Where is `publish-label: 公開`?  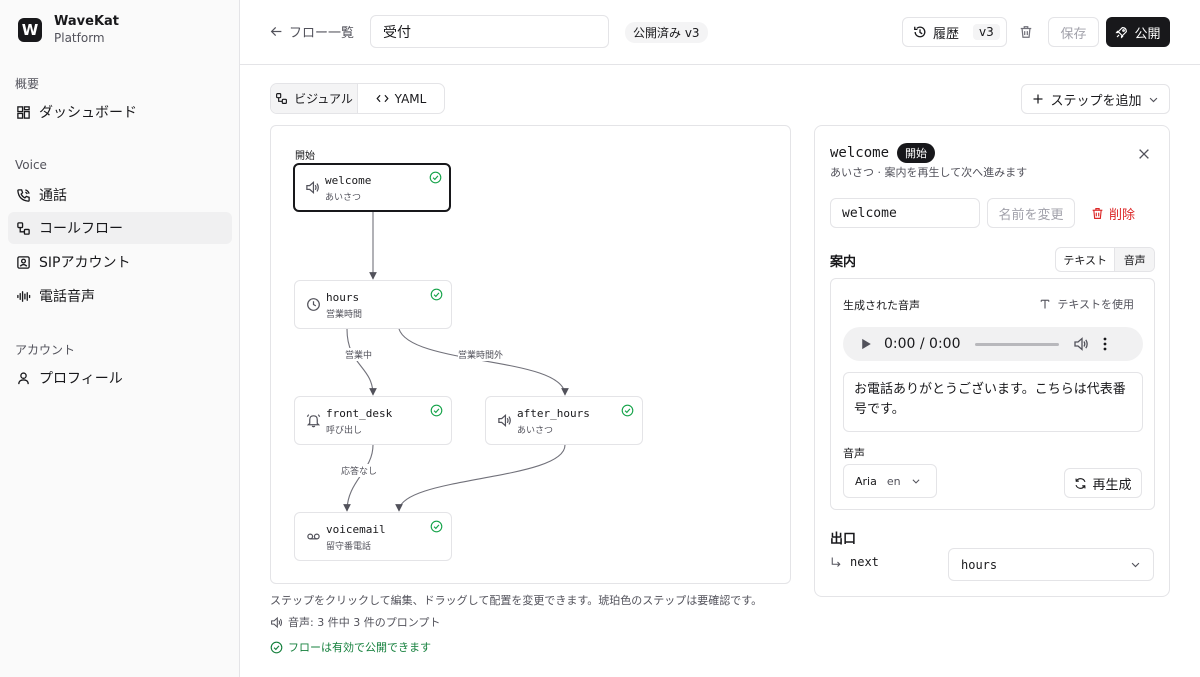
publish-label: 公開 is located at coordinates (1147, 34).